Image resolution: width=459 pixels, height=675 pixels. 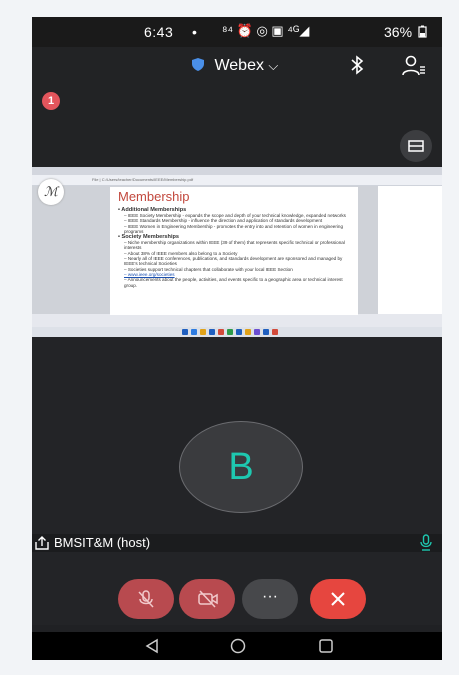 What do you see at coordinates (326, 646) in the screenshot?
I see `recents-icon` at bounding box center [326, 646].